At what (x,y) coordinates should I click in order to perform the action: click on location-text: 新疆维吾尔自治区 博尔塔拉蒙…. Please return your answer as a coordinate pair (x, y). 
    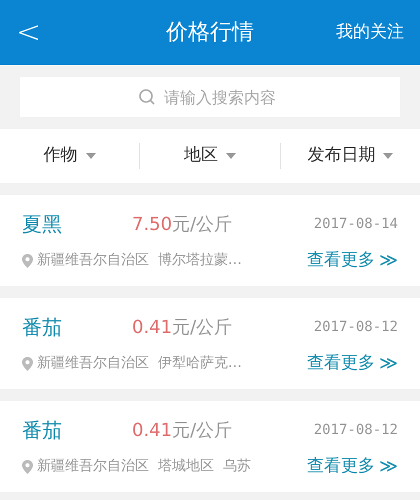
    Looking at the image, I should click on (139, 260).